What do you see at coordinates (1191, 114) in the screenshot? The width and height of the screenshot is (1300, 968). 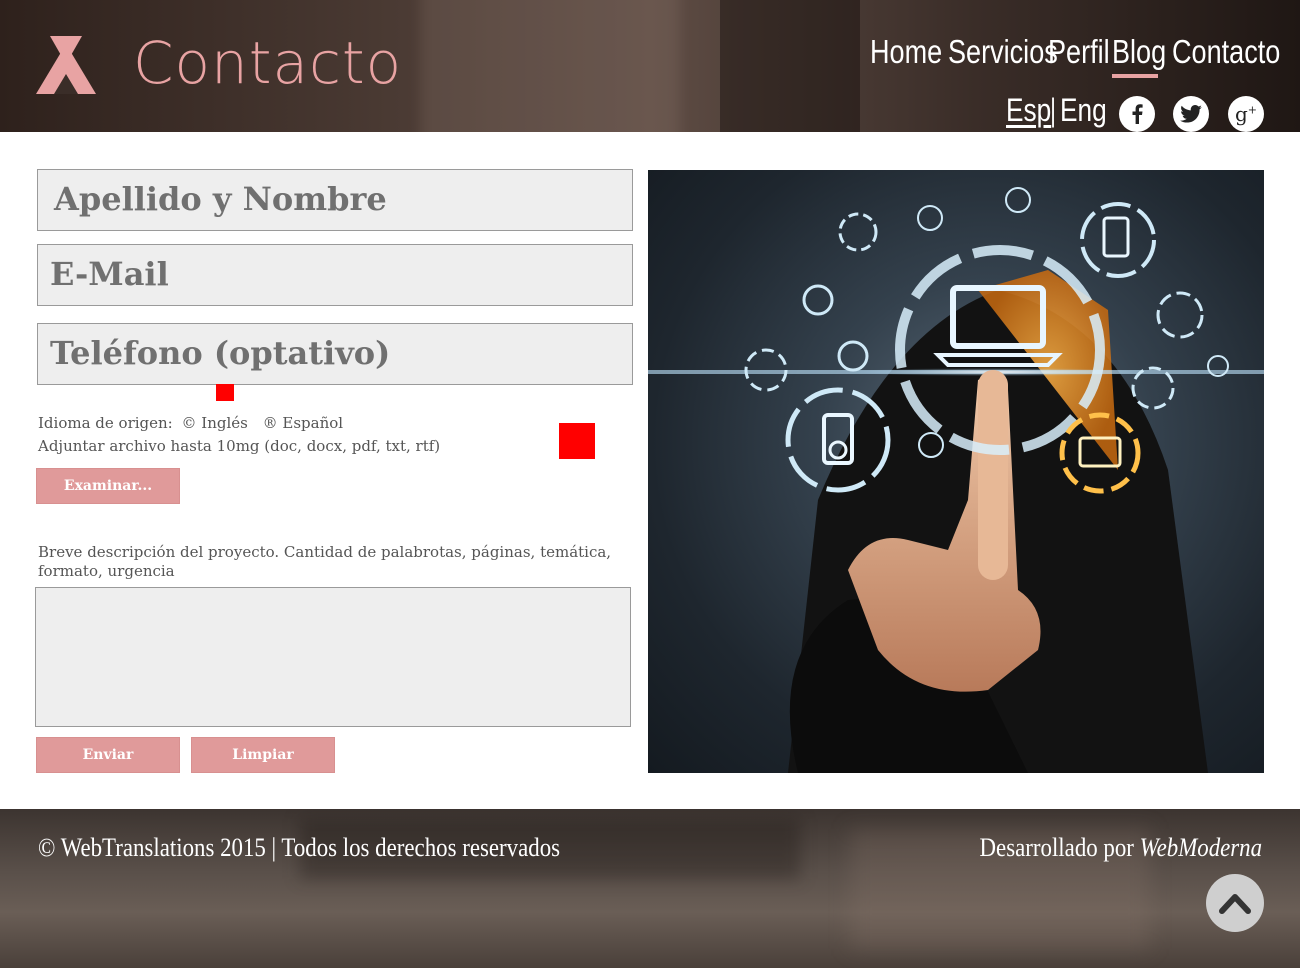 I see `twitter-icon` at bounding box center [1191, 114].